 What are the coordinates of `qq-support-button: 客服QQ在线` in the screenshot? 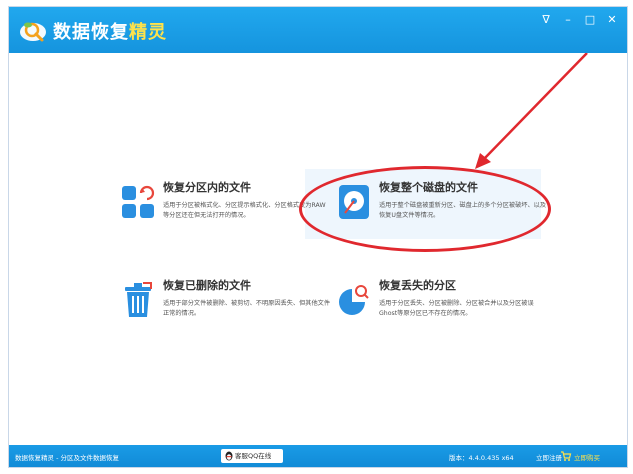 It's located at (252, 456).